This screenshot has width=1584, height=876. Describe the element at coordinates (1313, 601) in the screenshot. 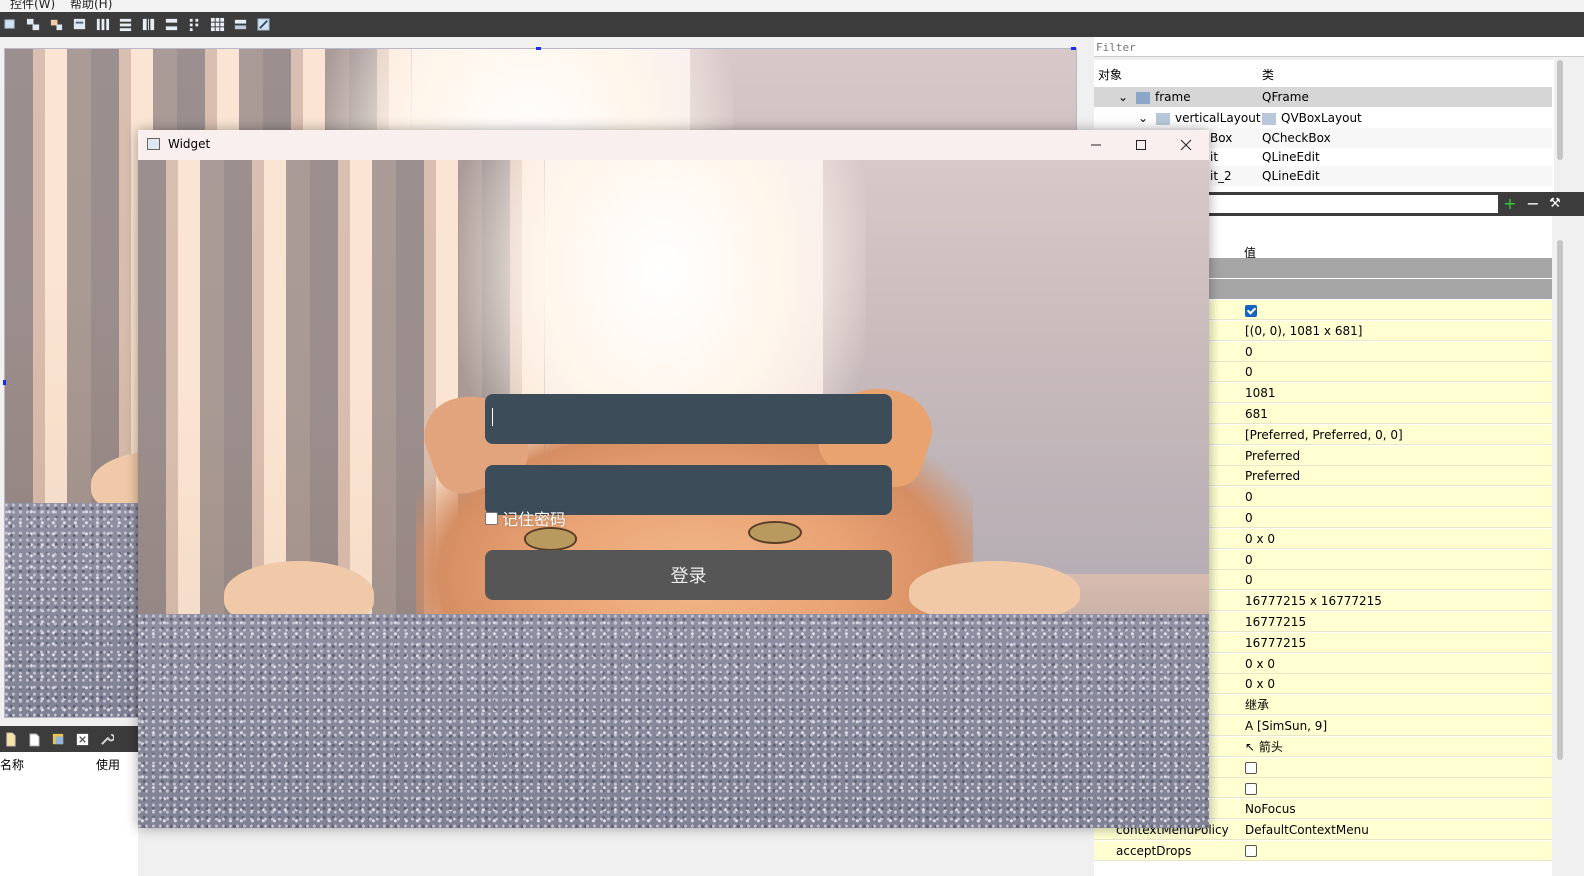

I see `property-value: 16777215 x 16777215` at that location.